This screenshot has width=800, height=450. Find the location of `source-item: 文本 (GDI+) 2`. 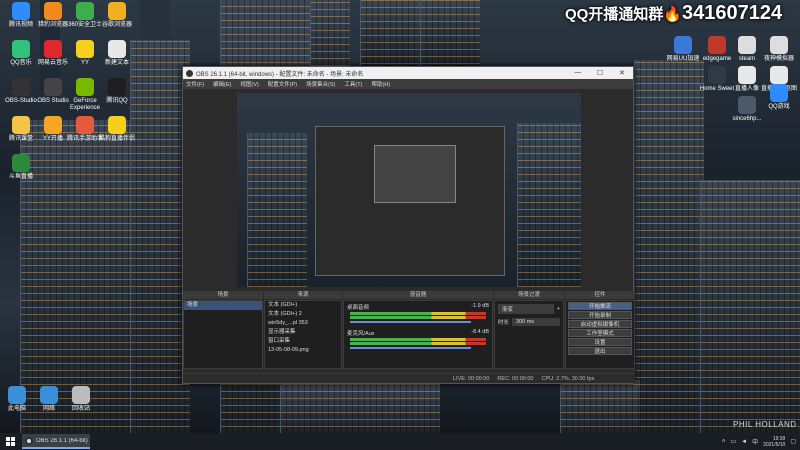

source-item: 文本 (GDI+) 2 is located at coordinates (303, 314).